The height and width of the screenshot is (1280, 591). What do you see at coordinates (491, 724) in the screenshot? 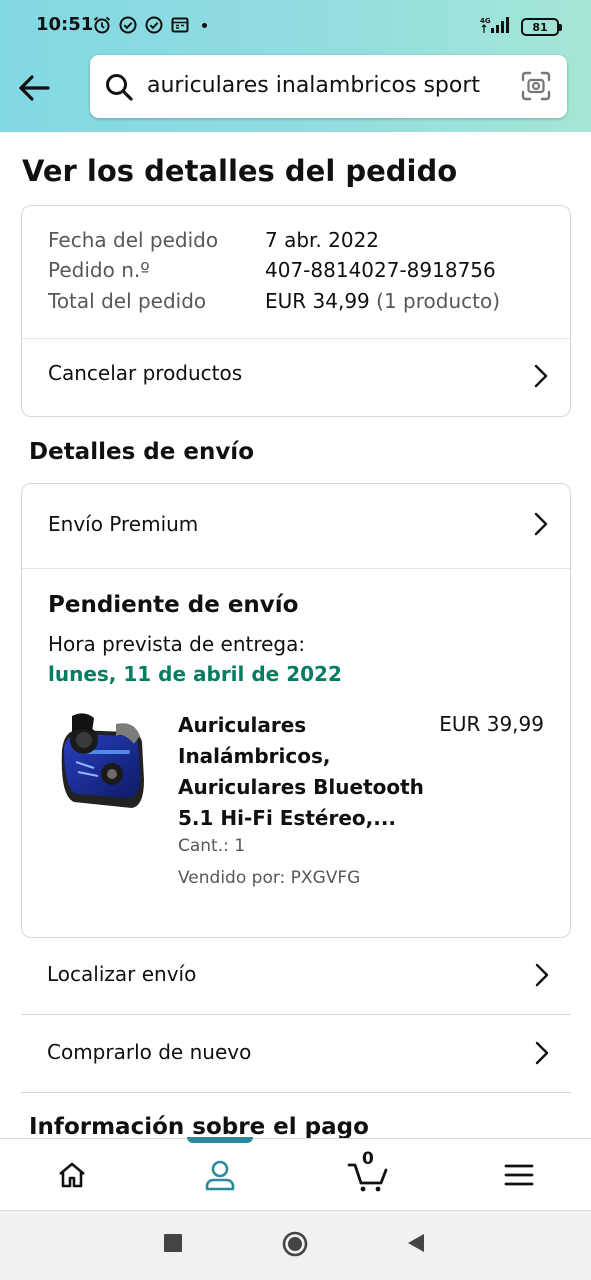
I see `product-price: EUR 39,99` at bounding box center [491, 724].